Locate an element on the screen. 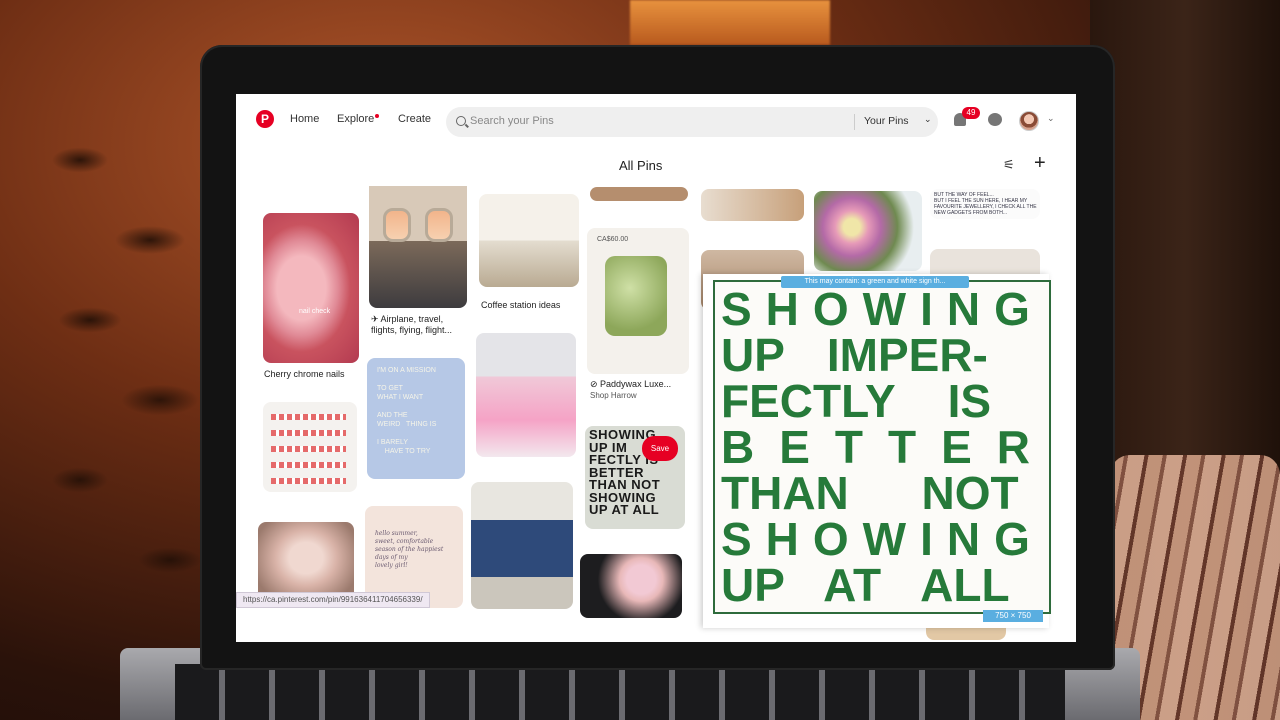  preview-text-line: FECTLY IS is located at coordinates (856, 401).